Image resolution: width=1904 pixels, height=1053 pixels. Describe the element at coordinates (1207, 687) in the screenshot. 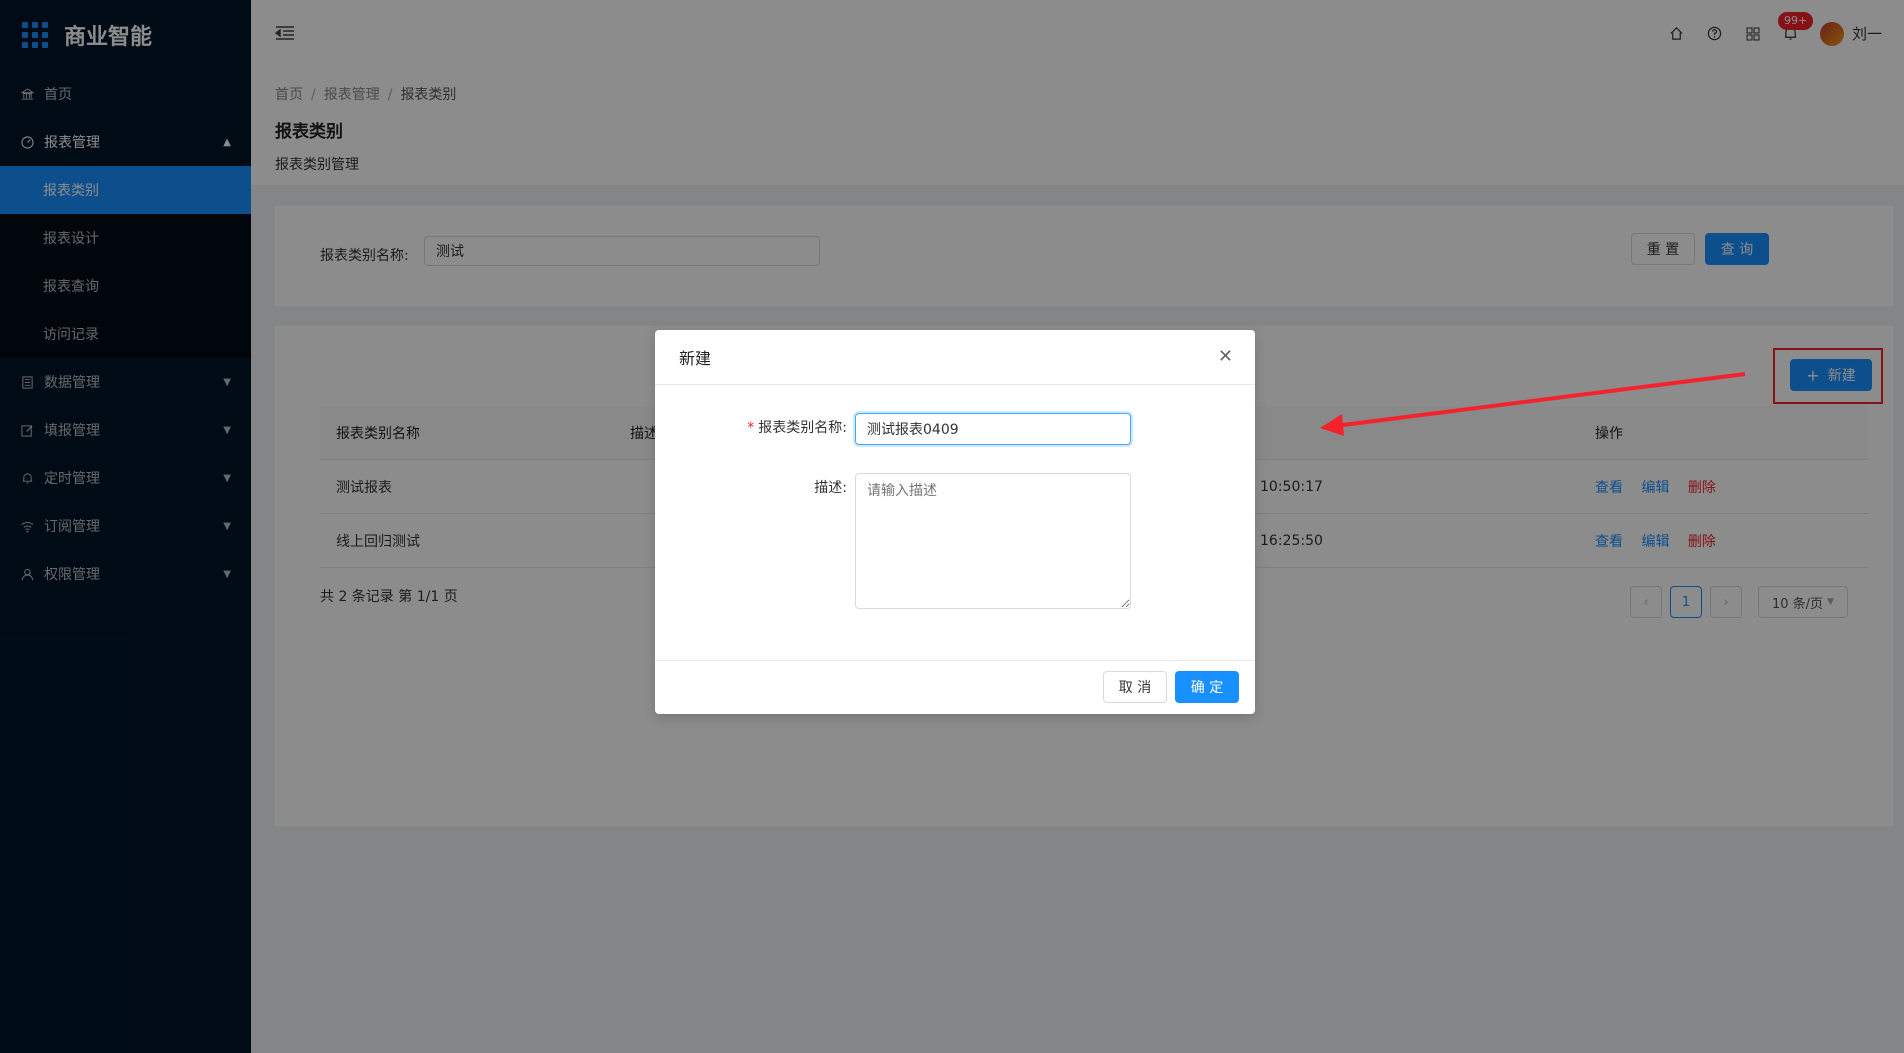

I see `confirm-button: 确 定` at that location.